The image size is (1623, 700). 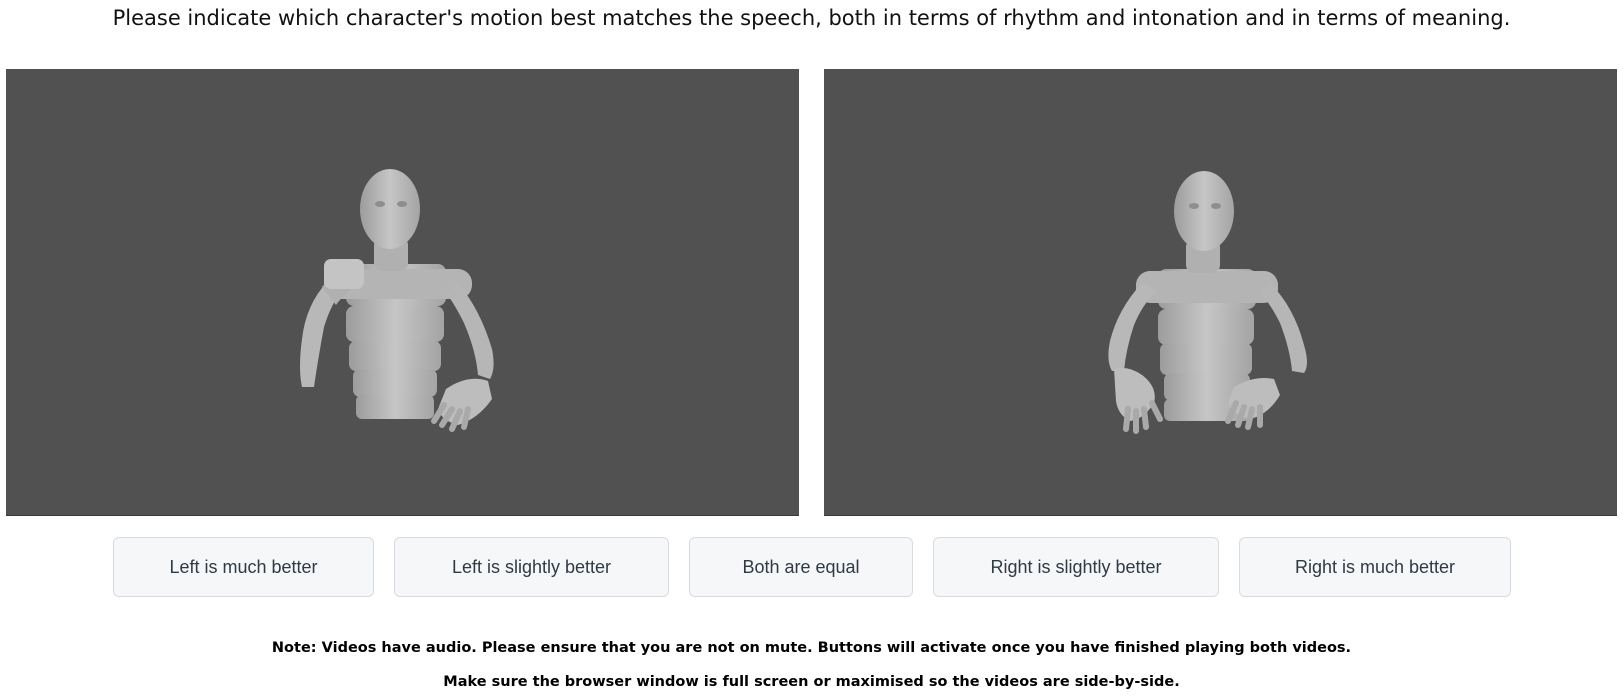 I want to click on left-slightly-better-button: Left is slightly better, so click(x=531, y=567).